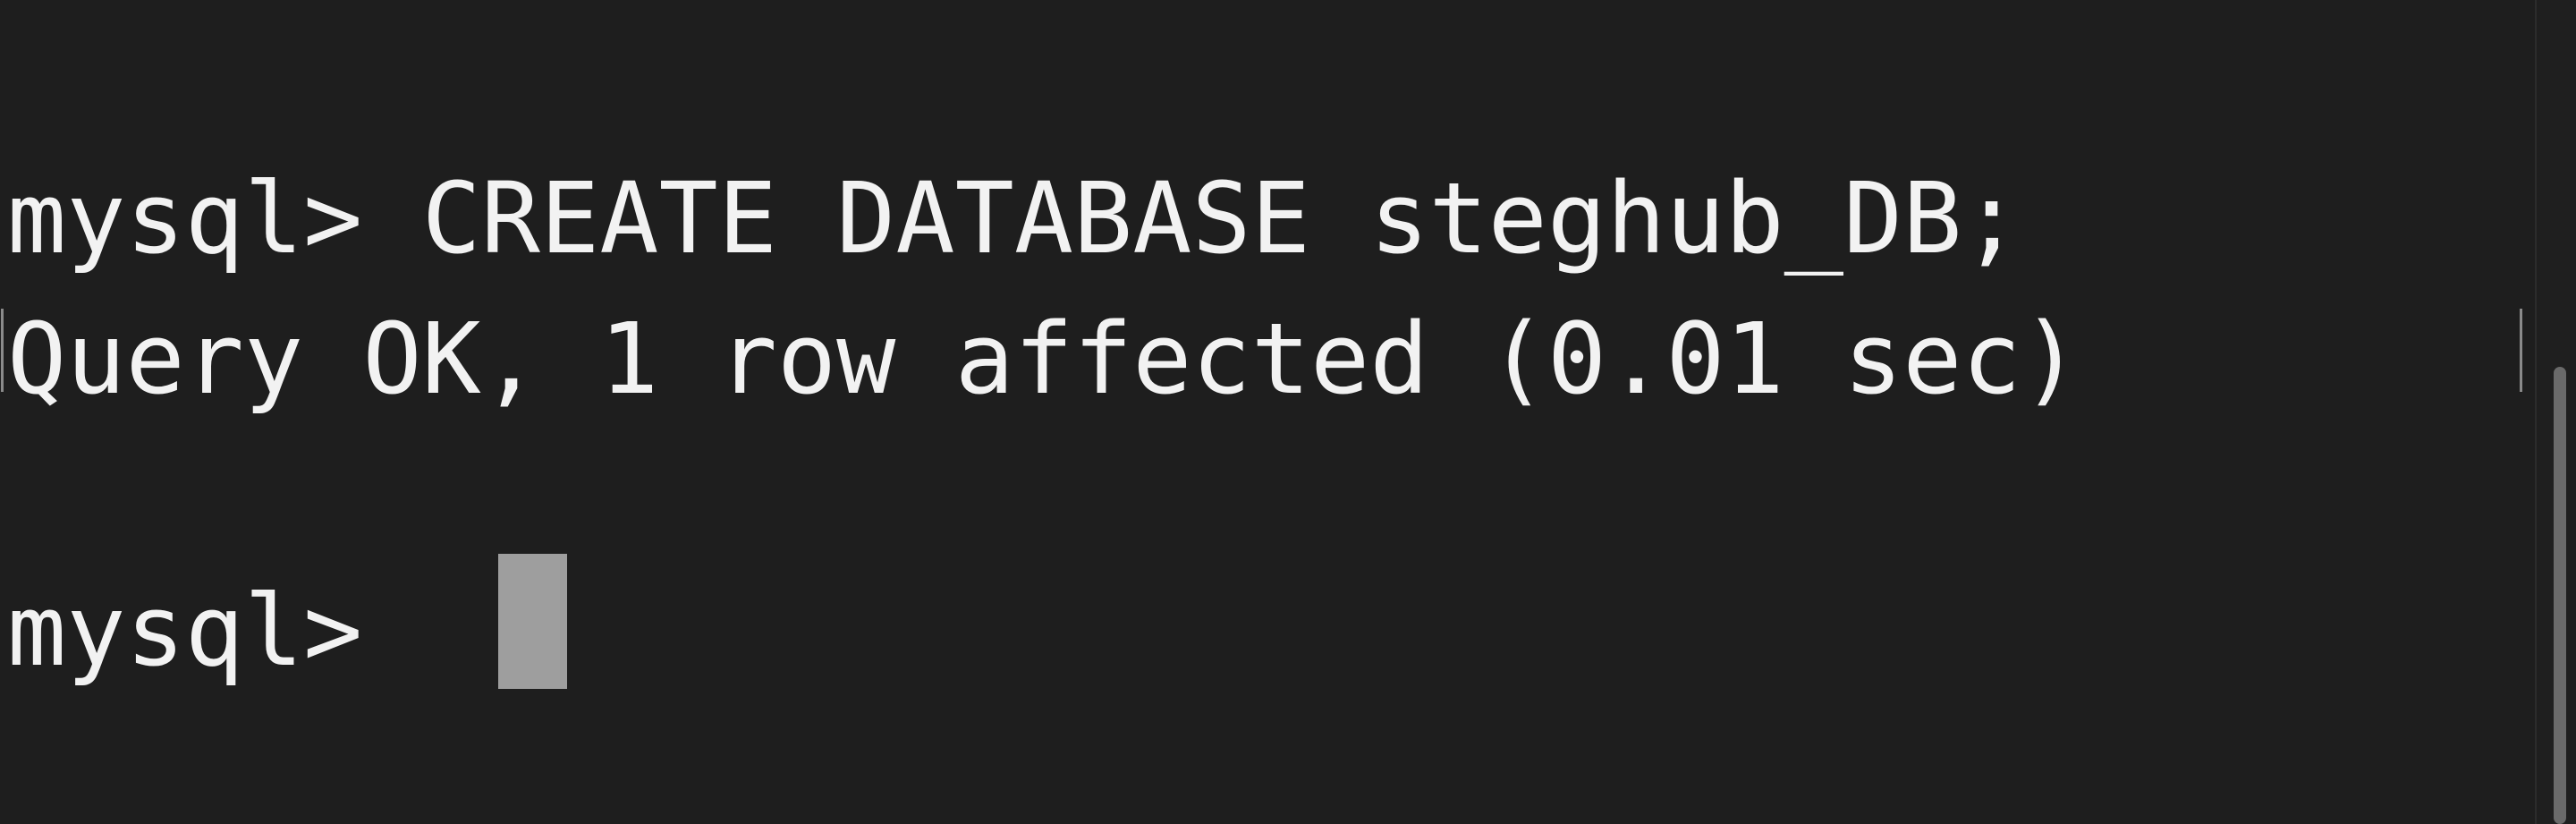  I want to click on query-result-line: Query OK, 1 row affected (0.01 sec), so click(1043, 359).